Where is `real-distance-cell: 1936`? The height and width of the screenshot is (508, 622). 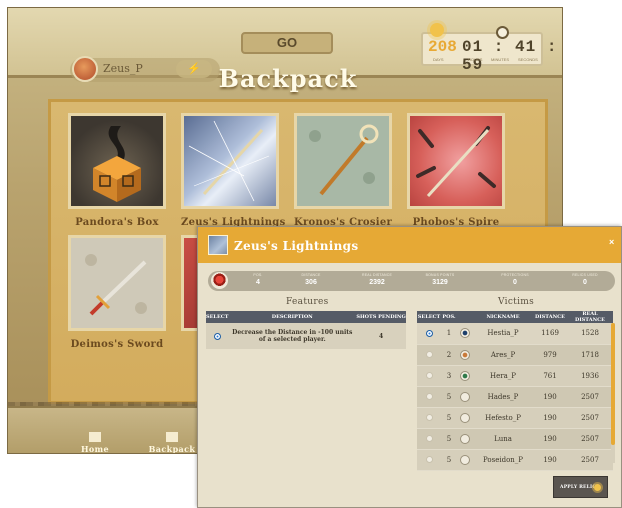
real-distance-cell: 1936 is located at coordinates (590, 376).